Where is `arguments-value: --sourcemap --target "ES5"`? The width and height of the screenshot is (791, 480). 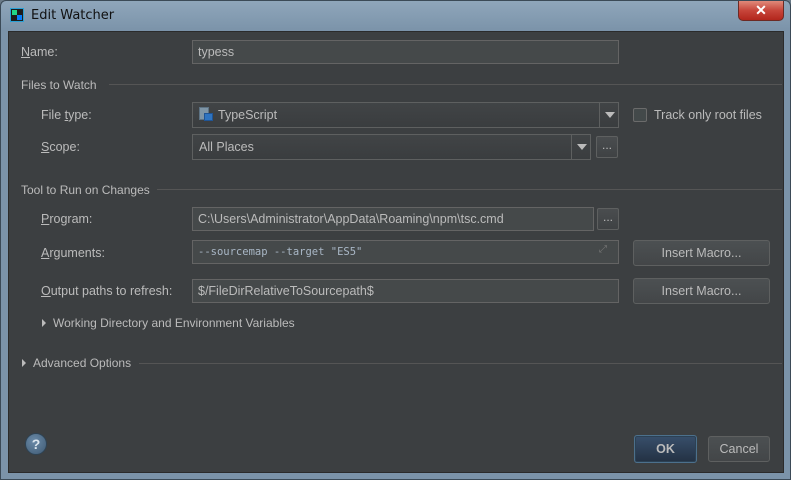 arguments-value: --sourcemap --target "ES5" is located at coordinates (280, 252).